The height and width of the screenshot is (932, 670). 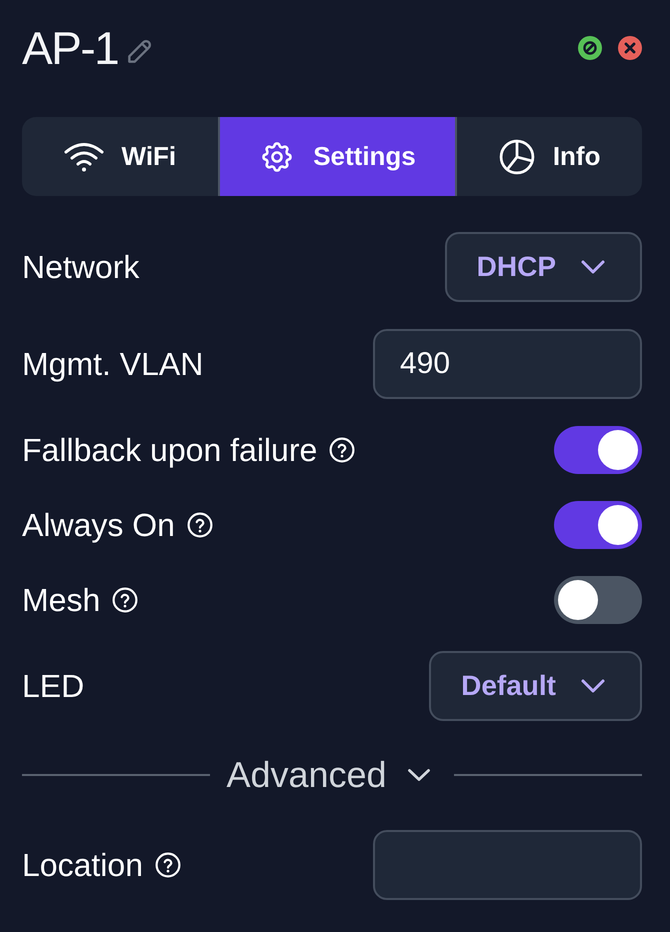 I want to click on select-dropdown: Default, so click(x=535, y=686).